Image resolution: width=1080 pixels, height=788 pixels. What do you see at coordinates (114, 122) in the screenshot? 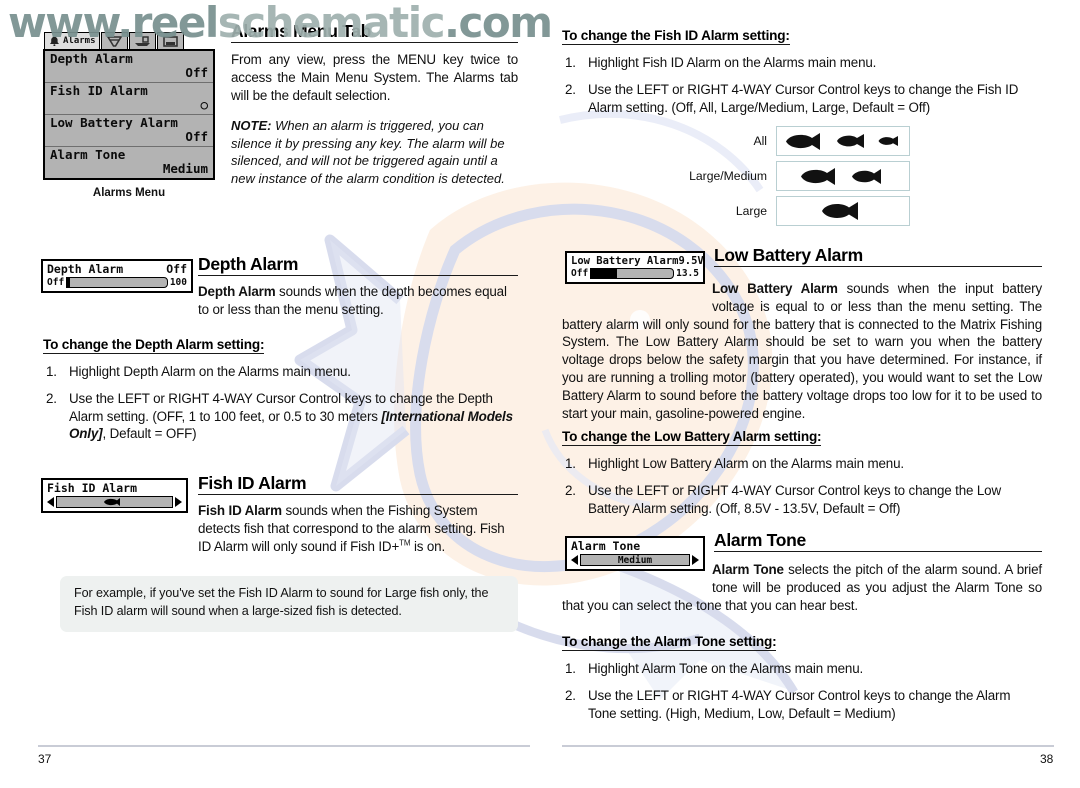
I see `lcd-row-low-battery-alarm-label: Low Battery Alarm` at bounding box center [114, 122].